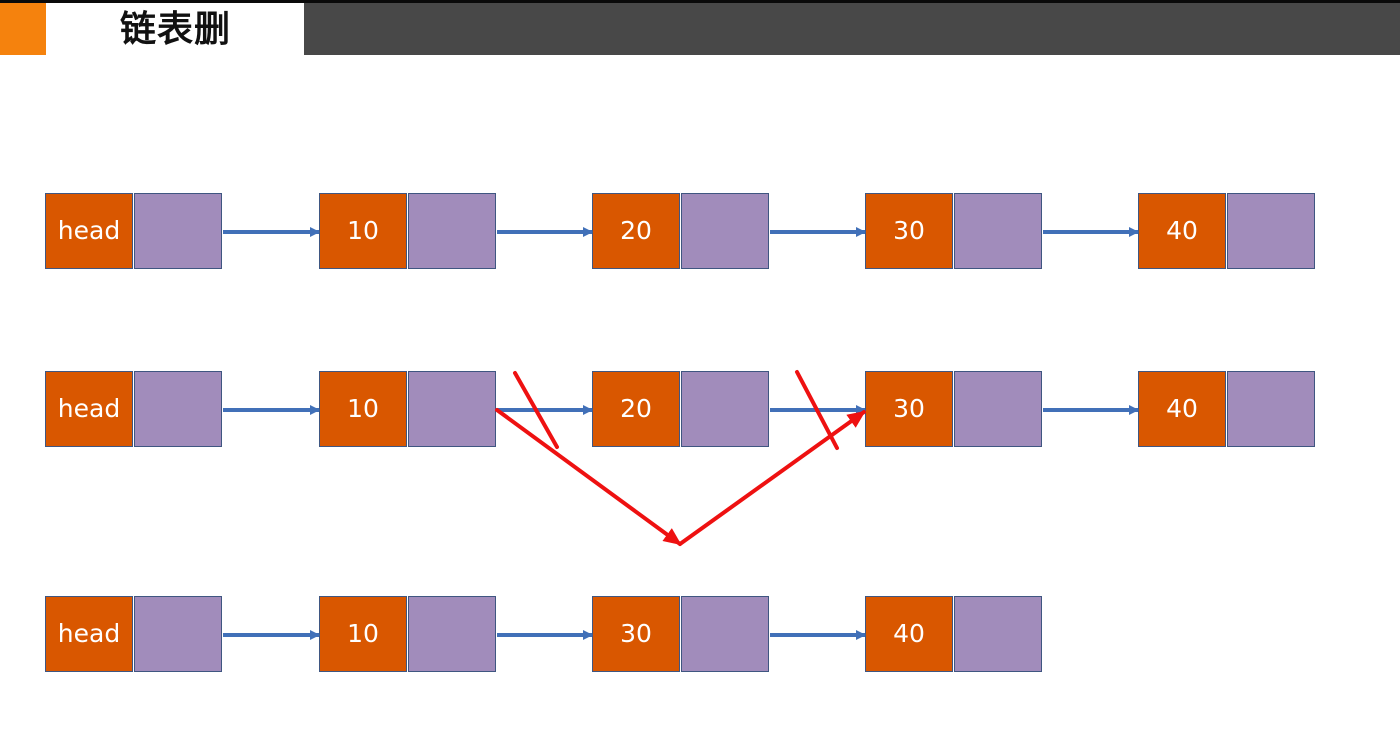 Image resolution: width=1400 pixels, height=731 pixels. What do you see at coordinates (23, 29) in the screenshot?
I see `accent-block` at bounding box center [23, 29].